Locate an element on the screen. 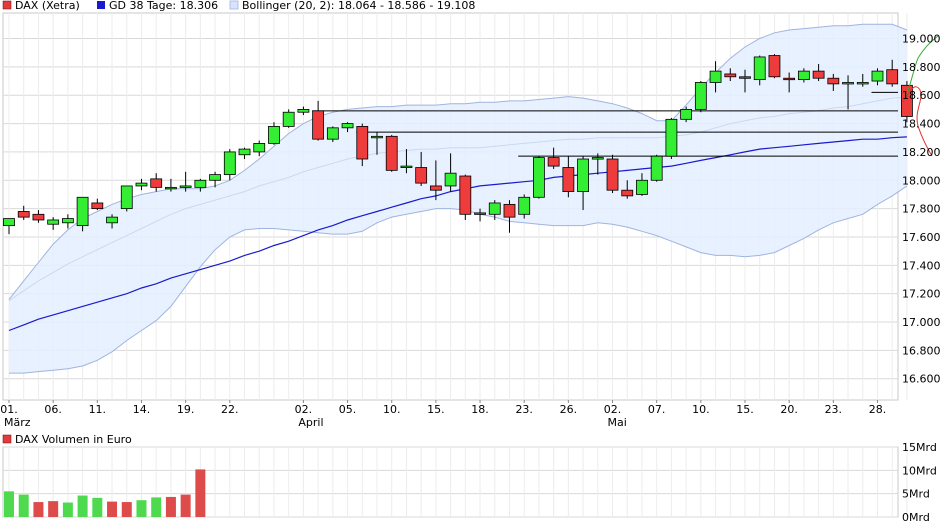 The width and height of the screenshot is (940, 530). volume-legend-label: DAX Volumen in Euro is located at coordinates (73, 439).